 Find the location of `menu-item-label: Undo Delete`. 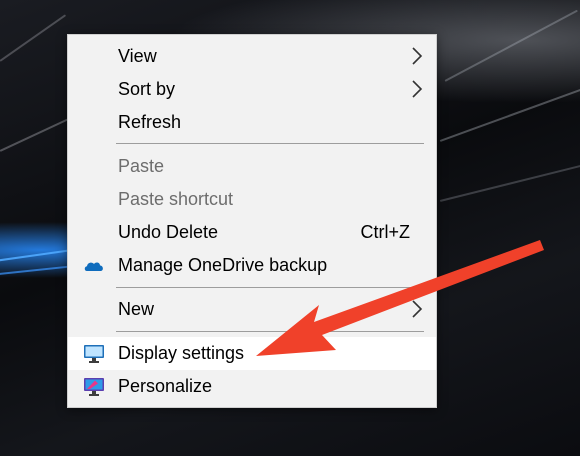

menu-item-label: Undo Delete is located at coordinates (168, 232).